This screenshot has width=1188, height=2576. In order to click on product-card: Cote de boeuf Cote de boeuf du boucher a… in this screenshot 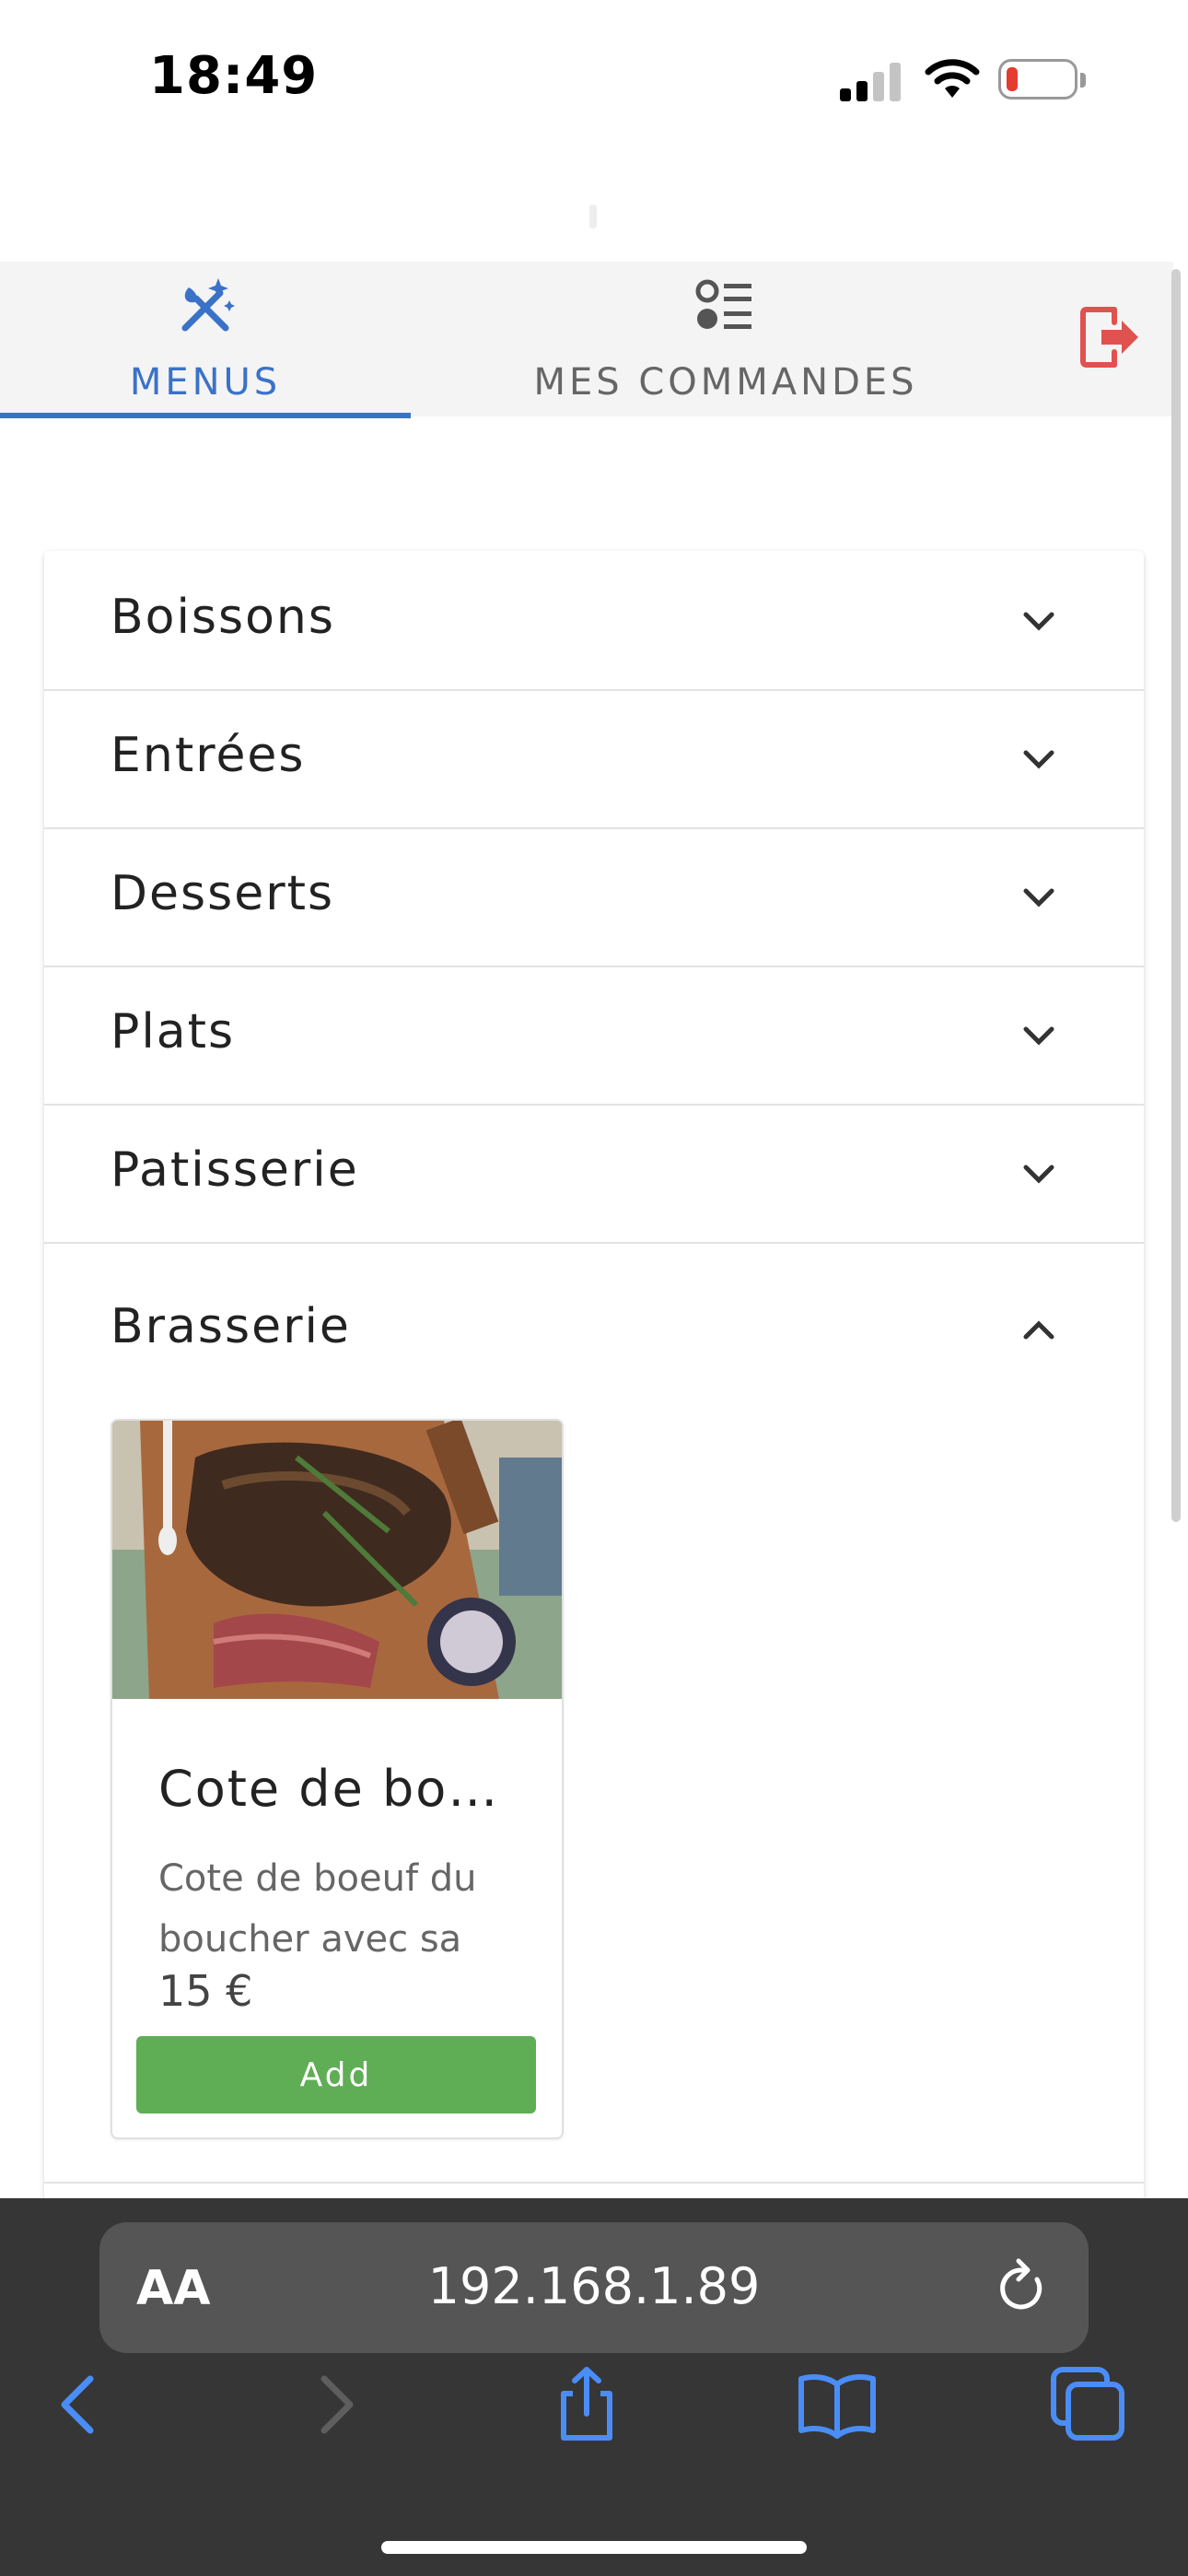, I will do `click(337, 1779)`.